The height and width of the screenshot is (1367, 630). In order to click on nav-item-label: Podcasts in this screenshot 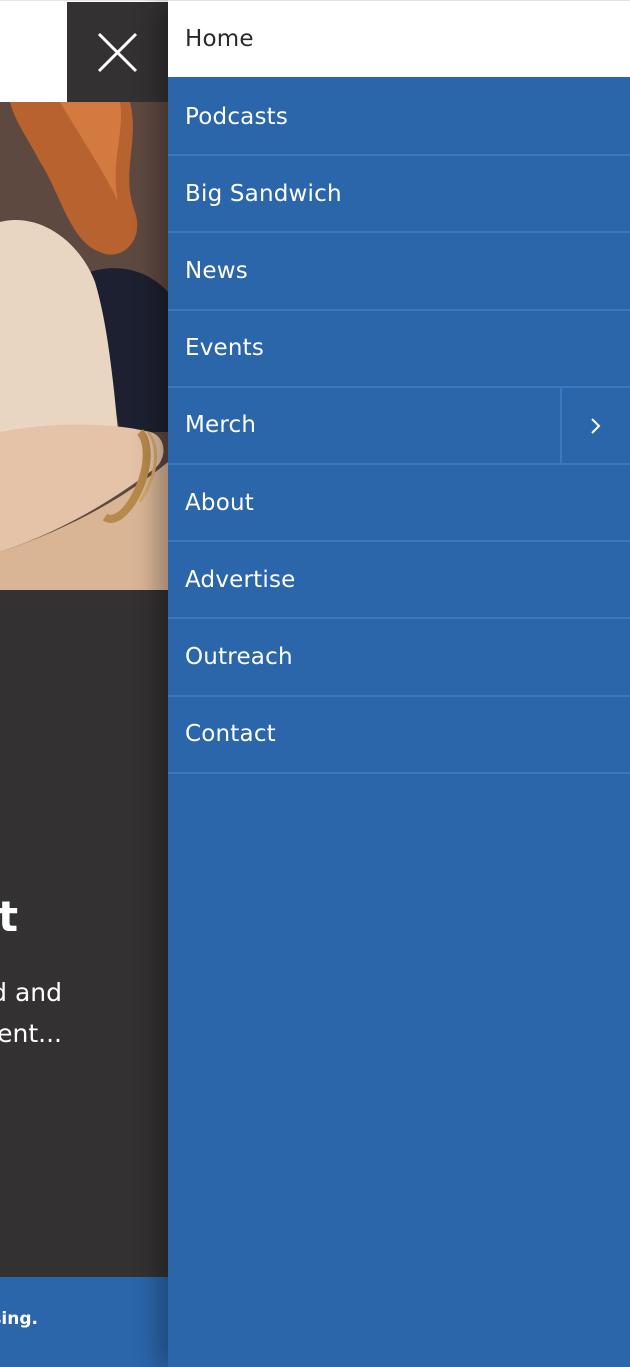, I will do `click(237, 116)`.